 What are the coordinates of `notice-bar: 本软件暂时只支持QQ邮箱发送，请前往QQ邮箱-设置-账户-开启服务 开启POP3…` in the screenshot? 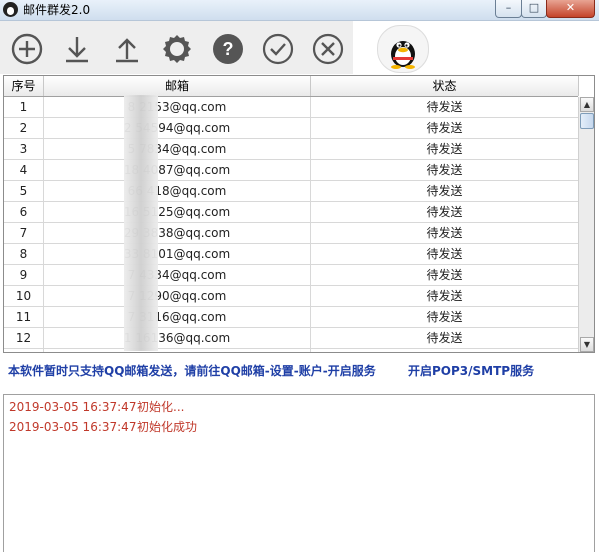 It's located at (299, 373).